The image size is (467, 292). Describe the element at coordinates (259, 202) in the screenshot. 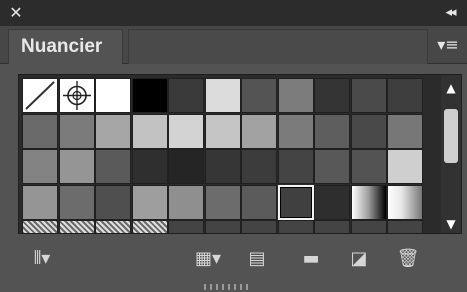

I see `swatch-r3-c6` at that location.